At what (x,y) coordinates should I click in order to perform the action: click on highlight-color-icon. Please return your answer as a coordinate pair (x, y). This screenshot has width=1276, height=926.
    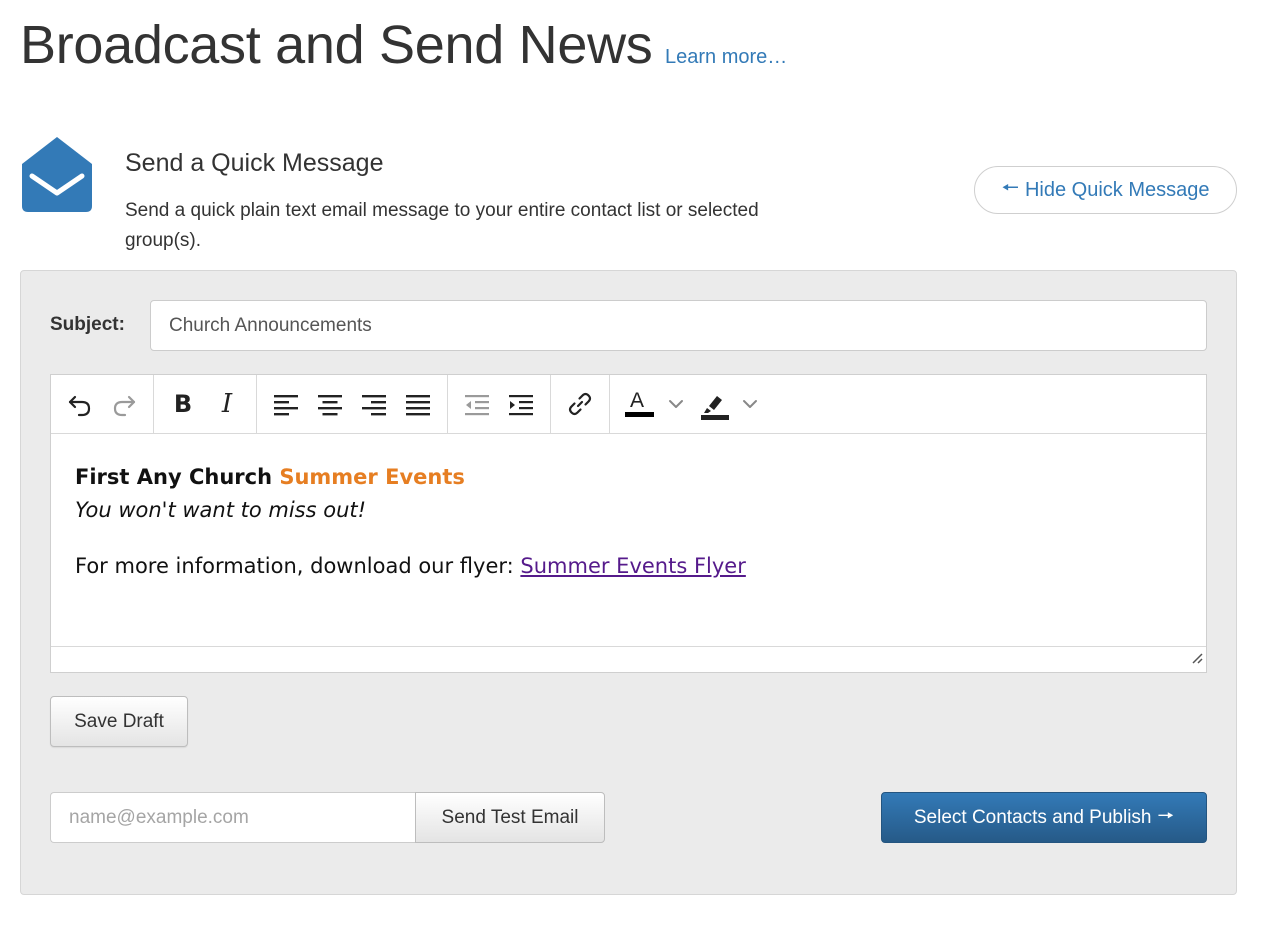
    Looking at the image, I should click on (713, 404).